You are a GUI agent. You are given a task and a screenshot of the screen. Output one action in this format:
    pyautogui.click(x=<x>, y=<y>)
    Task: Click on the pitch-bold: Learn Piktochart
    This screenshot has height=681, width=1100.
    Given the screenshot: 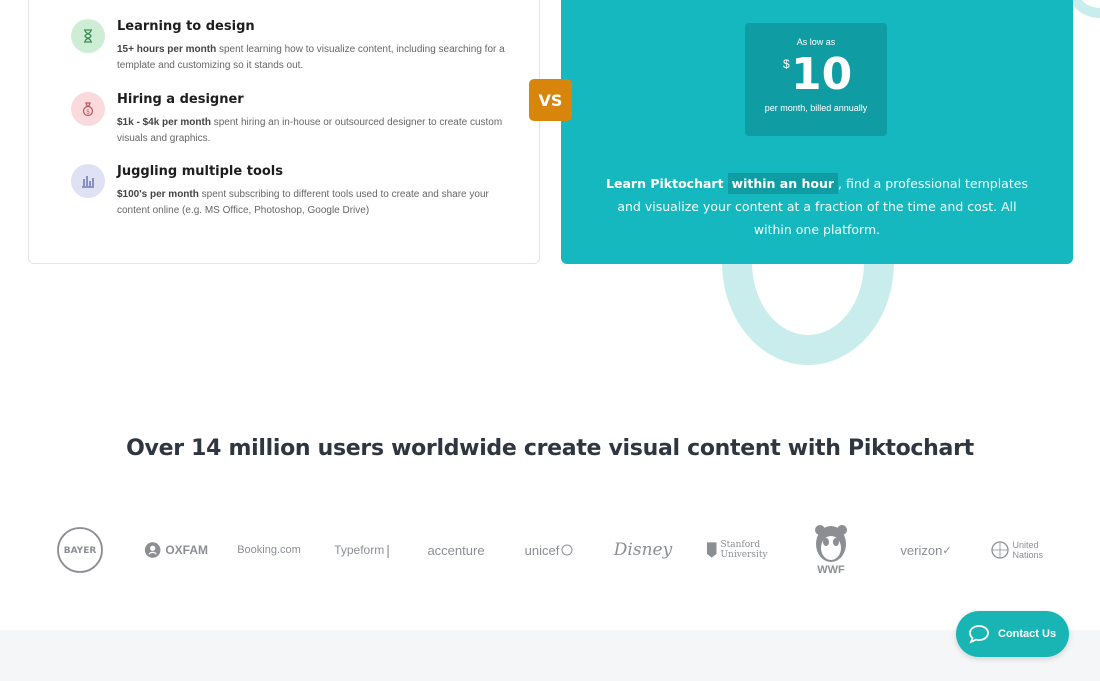 What is the action you would take?
    pyautogui.click(x=665, y=183)
    